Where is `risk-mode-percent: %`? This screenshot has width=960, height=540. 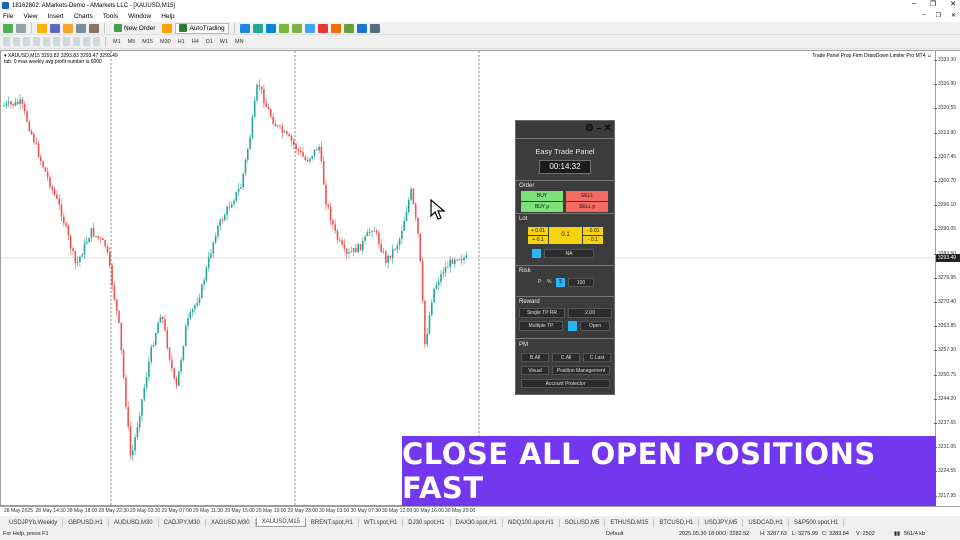
risk-mode-percent: % is located at coordinates (549, 282).